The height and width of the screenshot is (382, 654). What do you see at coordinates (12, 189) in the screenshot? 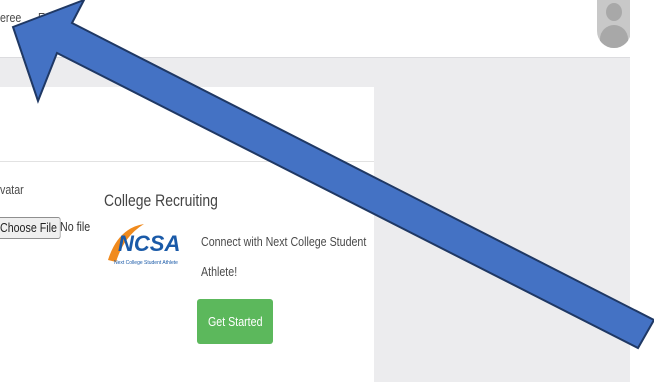
I see `avatar-label: vatar` at bounding box center [12, 189].